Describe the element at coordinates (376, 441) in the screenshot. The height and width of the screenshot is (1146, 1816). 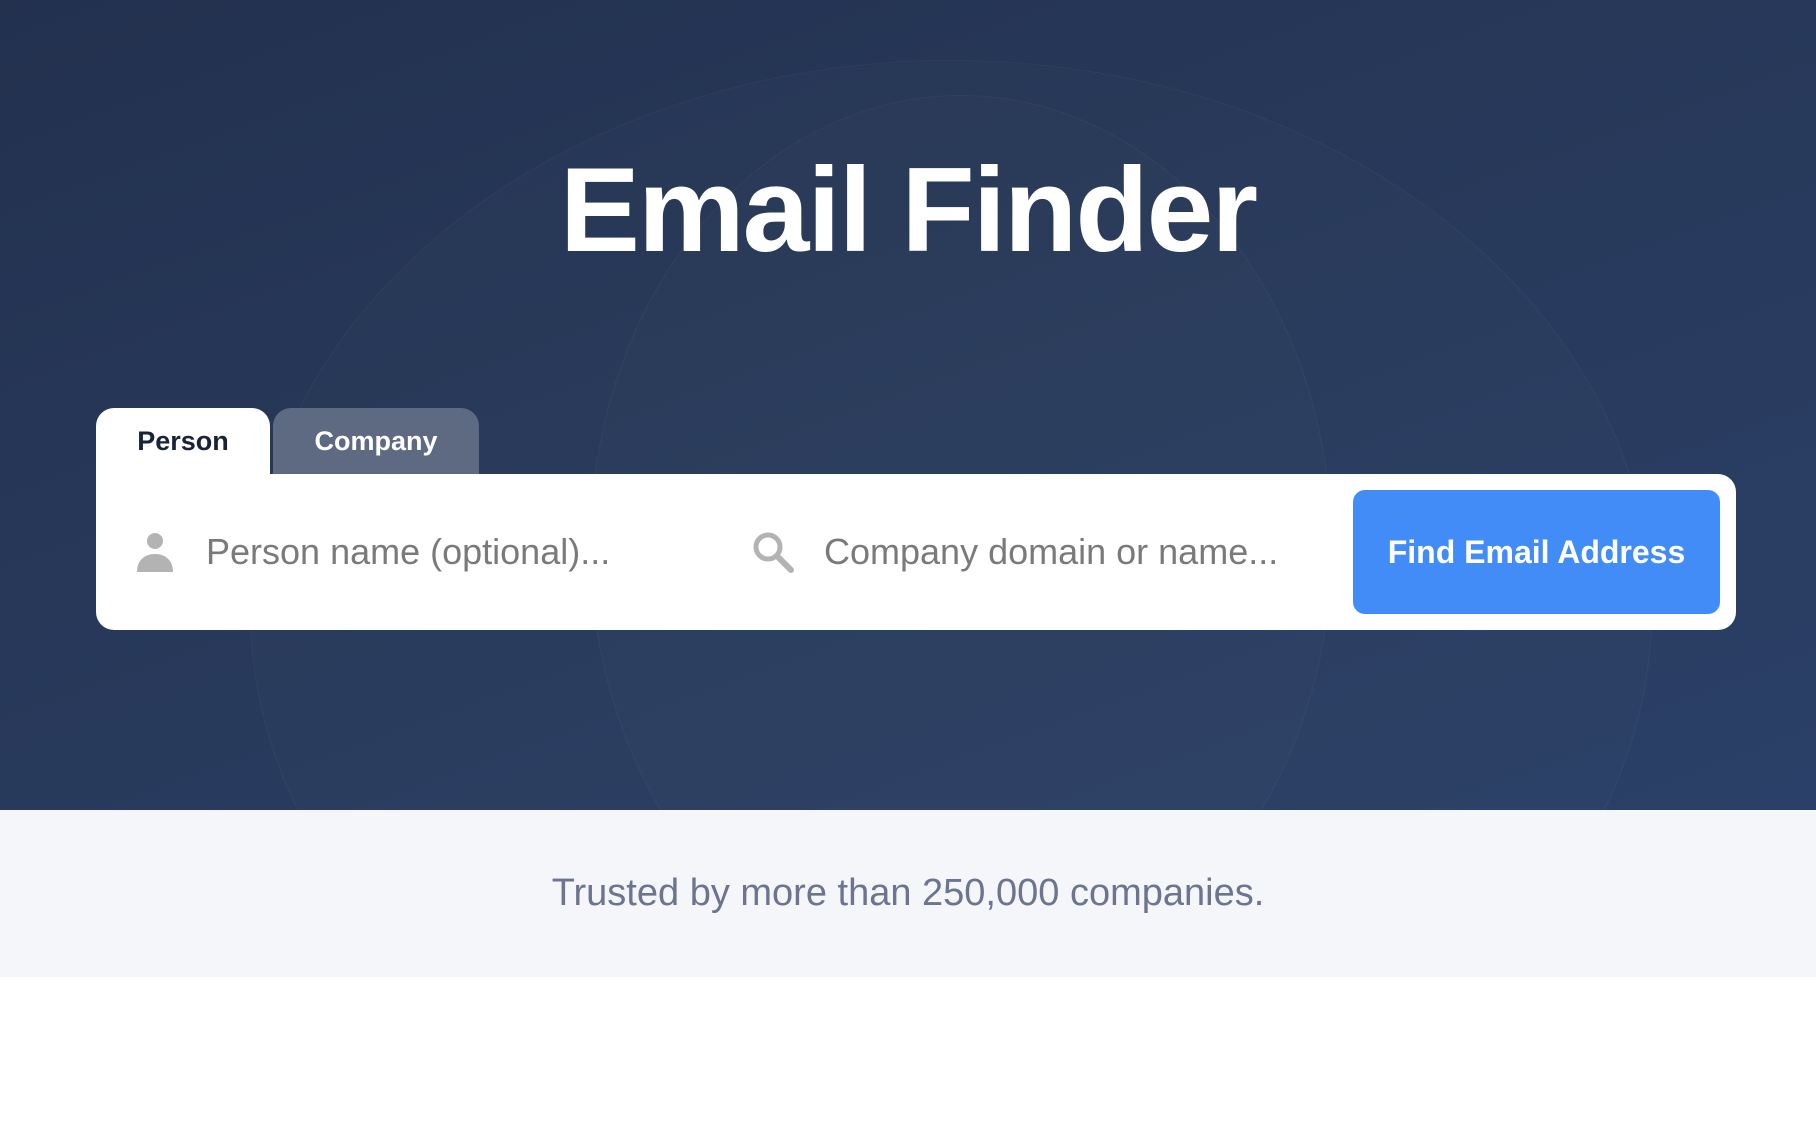
I see `tab-company: Company` at that location.